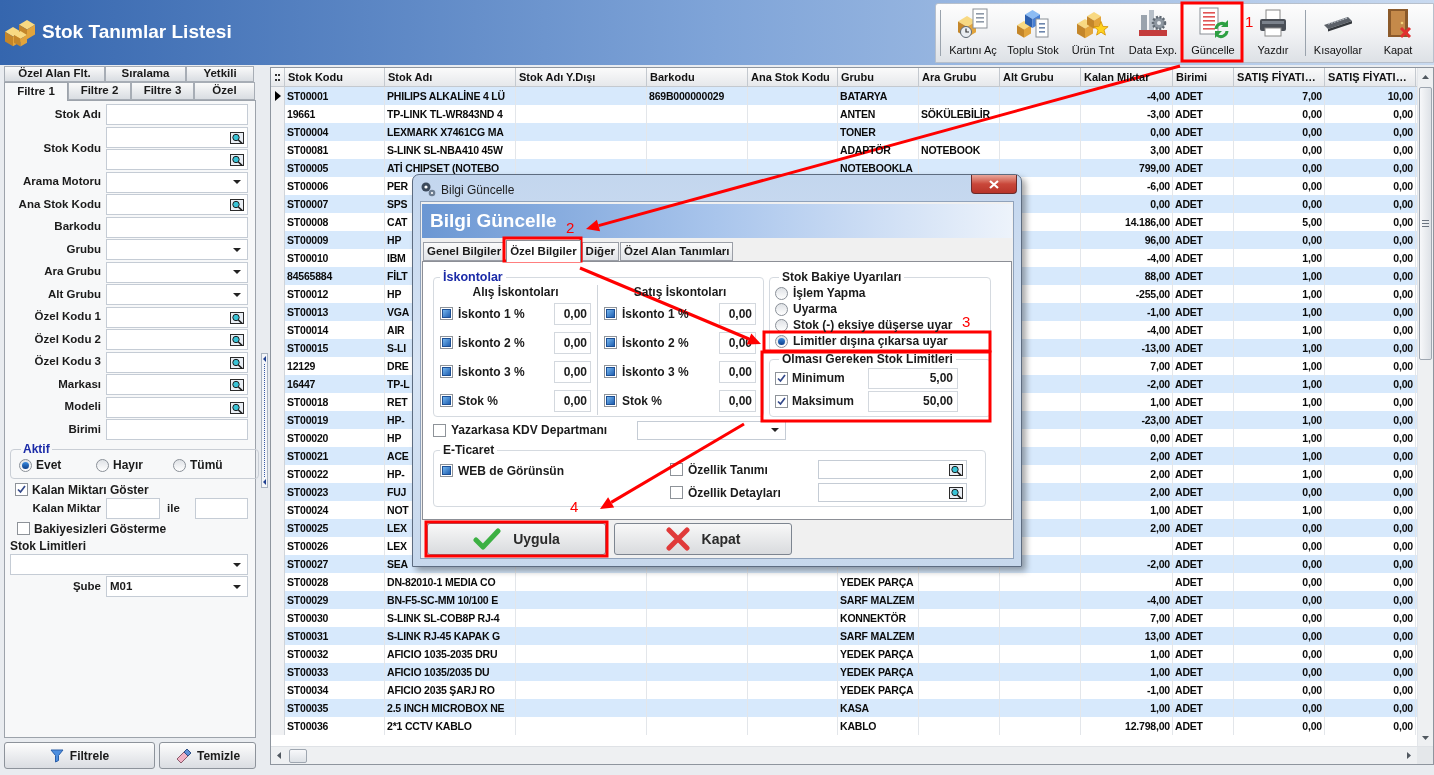 This screenshot has width=1434, height=775. What do you see at coordinates (308, 204) in the screenshot?
I see `table-cell: ST00007` at bounding box center [308, 204].